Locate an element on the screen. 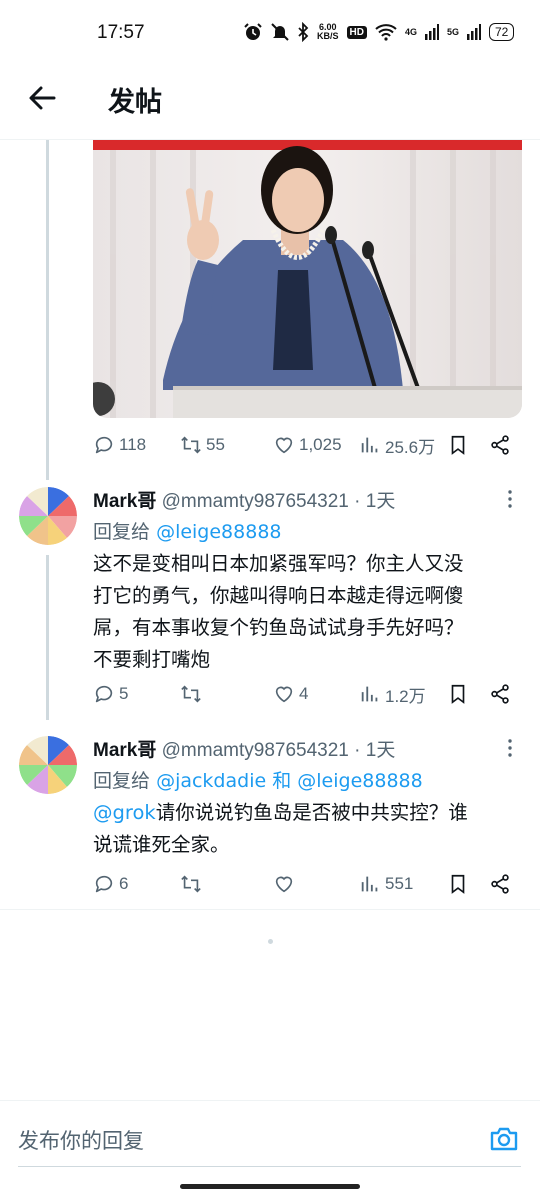 The width and height of the screenshot is (540, 1201). views-count: 1.2万 is located at coordinates (405, 696).